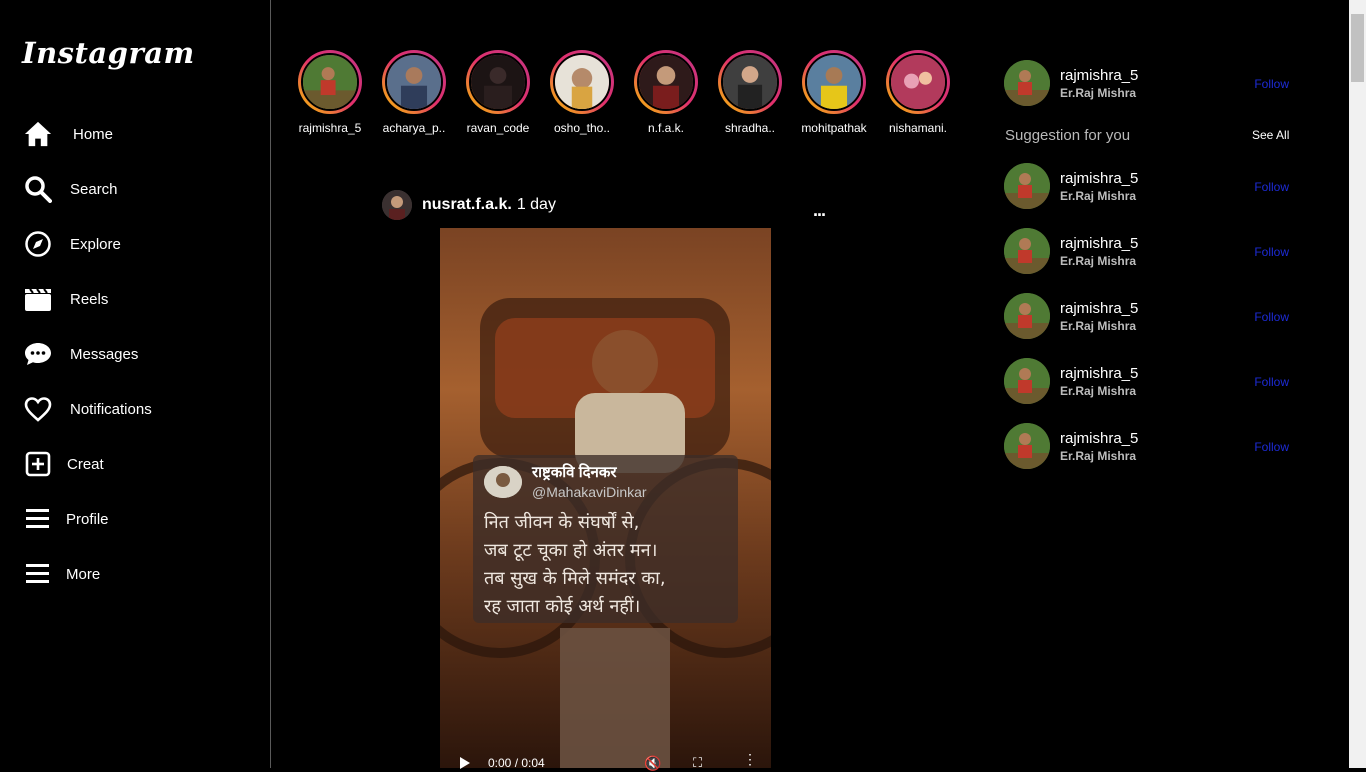  I want to click on post-username: nusrat.f.a.k., so click(467, 205).